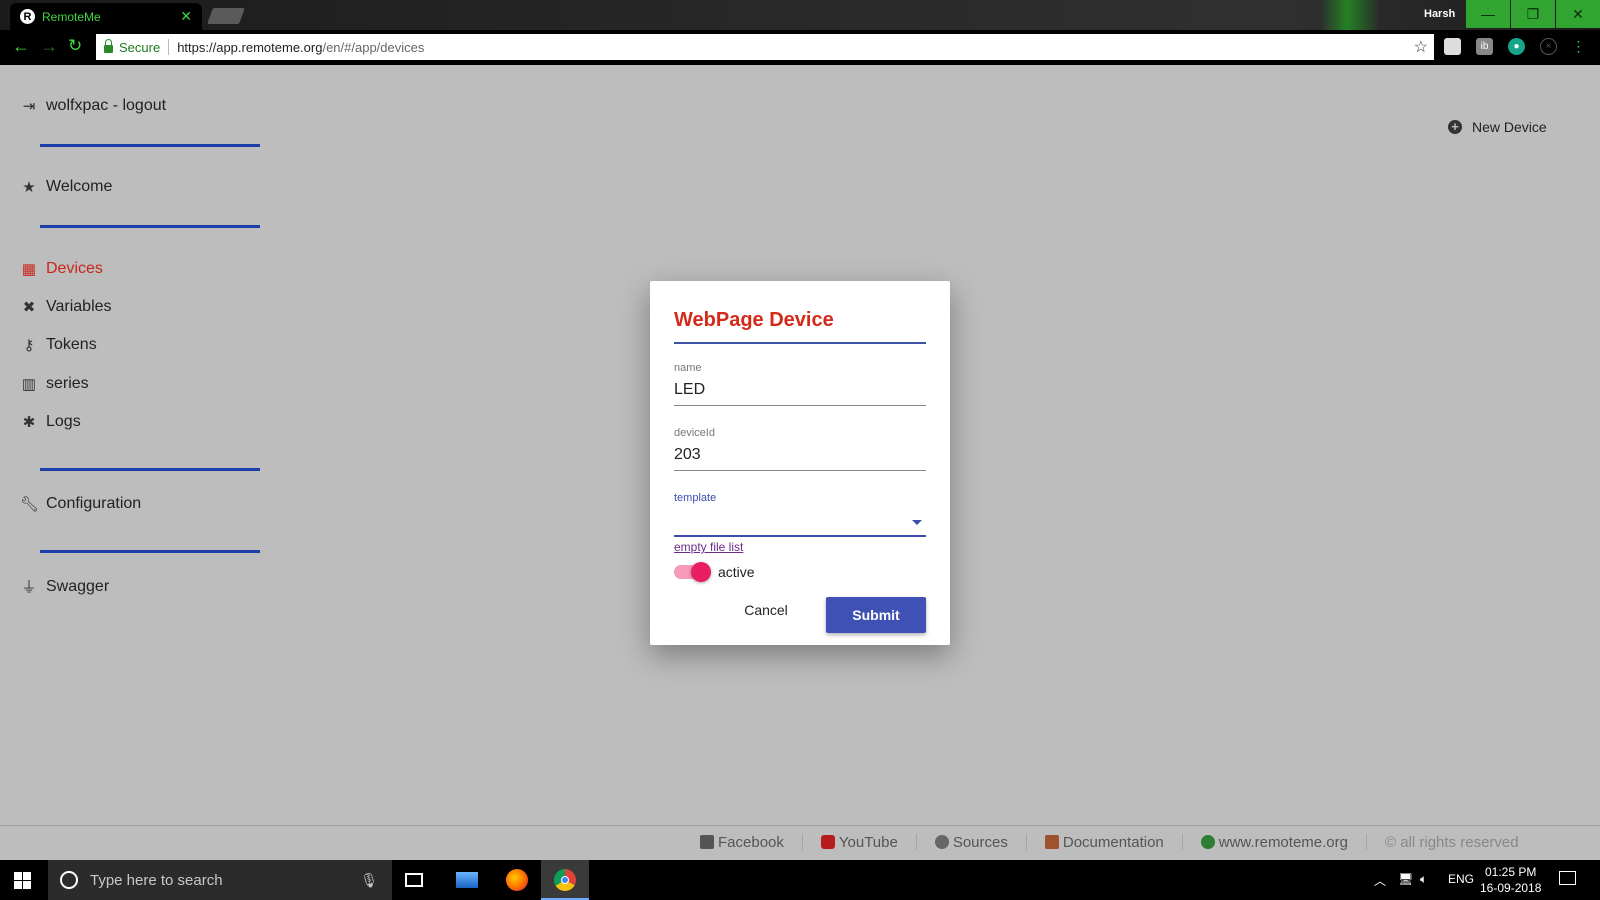  What do you see at coordinates (1578, 46) in the screenshot?
I see `browser-menu-icon: ⋮` at bounding box center [1578, 46].